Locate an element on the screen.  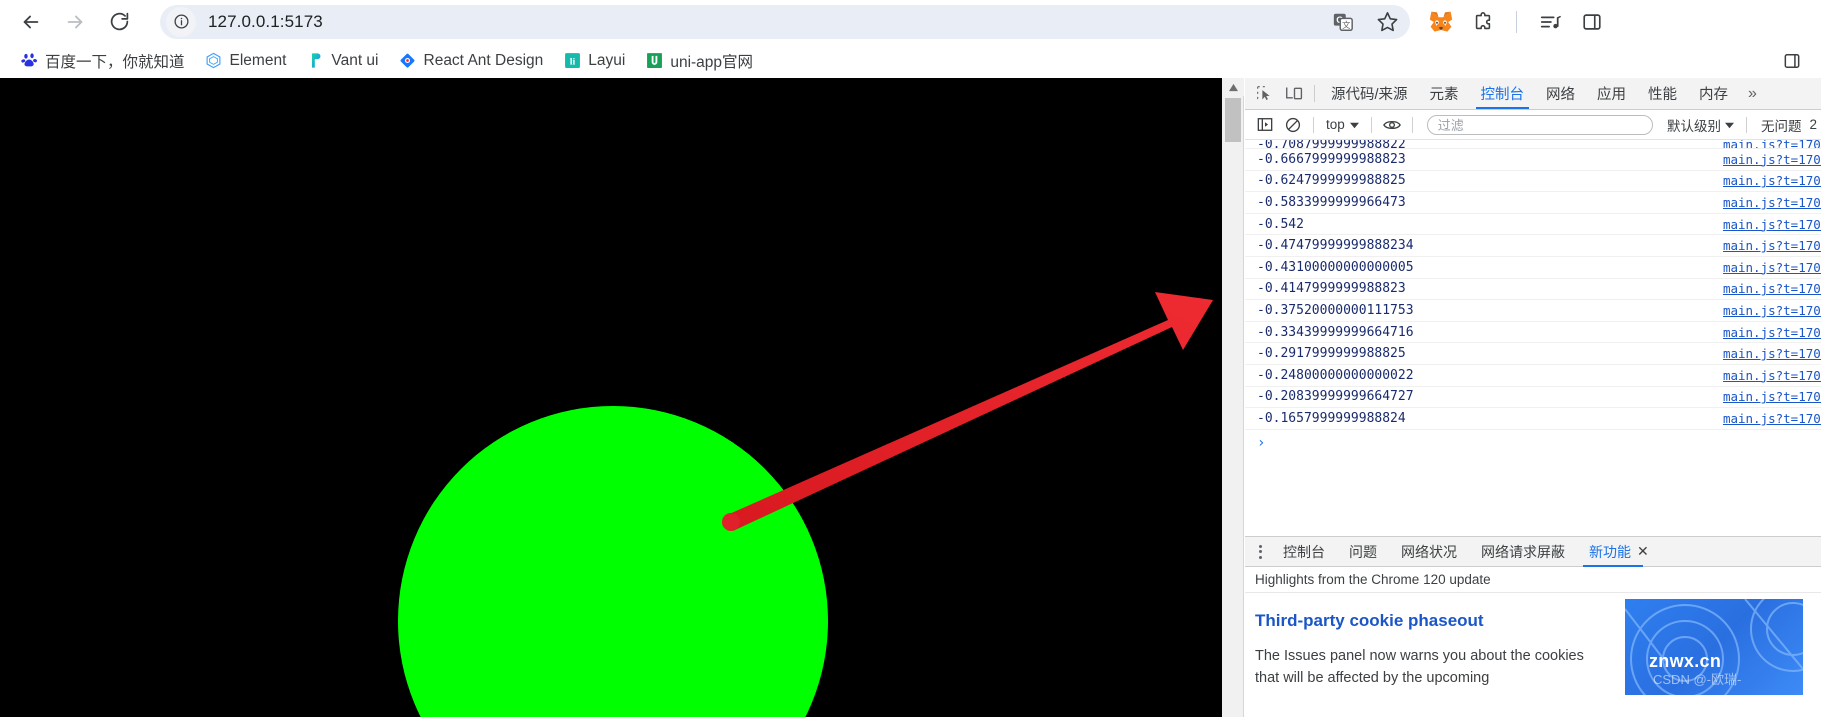
forward-button is located at coordinates (75, 22).